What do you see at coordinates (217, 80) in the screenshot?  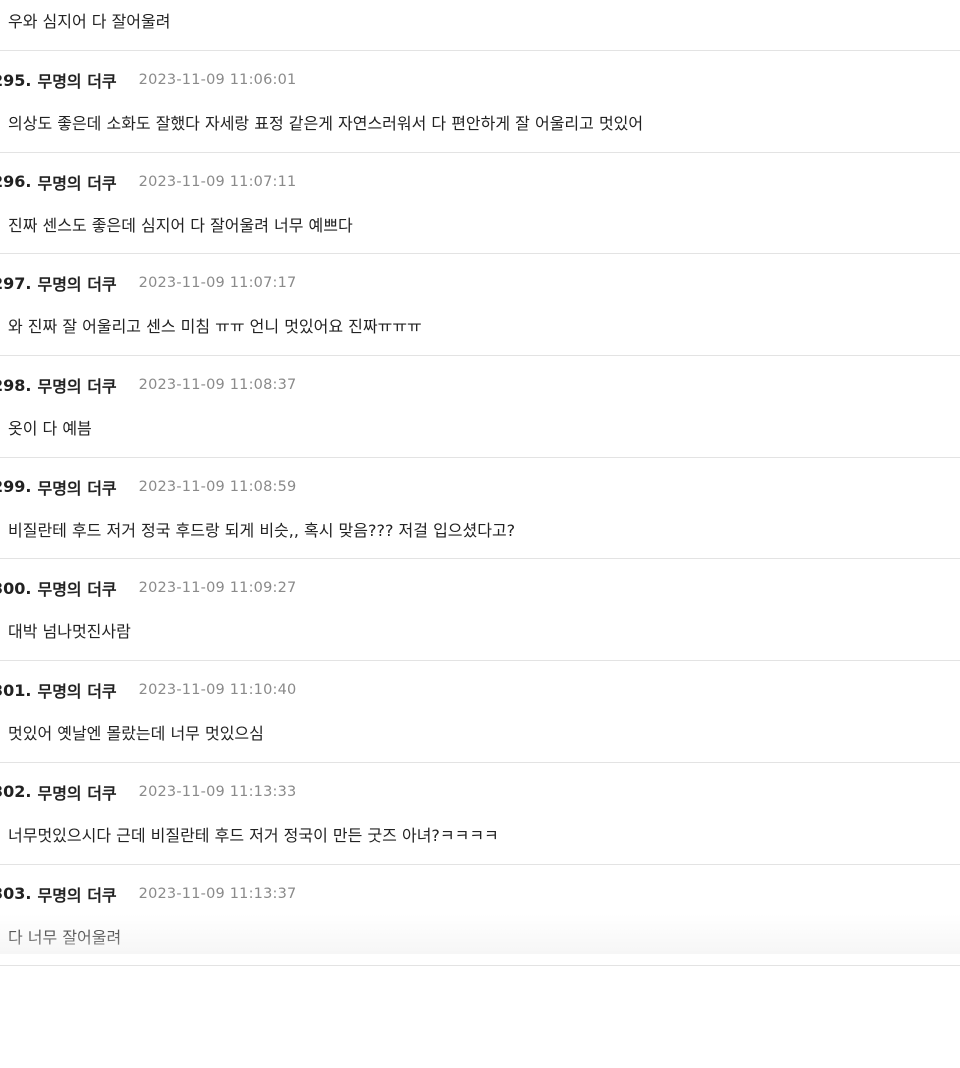 I see `comment-timestamp: 2023-11-09 11:06:01` at bounding box center [217, 80].